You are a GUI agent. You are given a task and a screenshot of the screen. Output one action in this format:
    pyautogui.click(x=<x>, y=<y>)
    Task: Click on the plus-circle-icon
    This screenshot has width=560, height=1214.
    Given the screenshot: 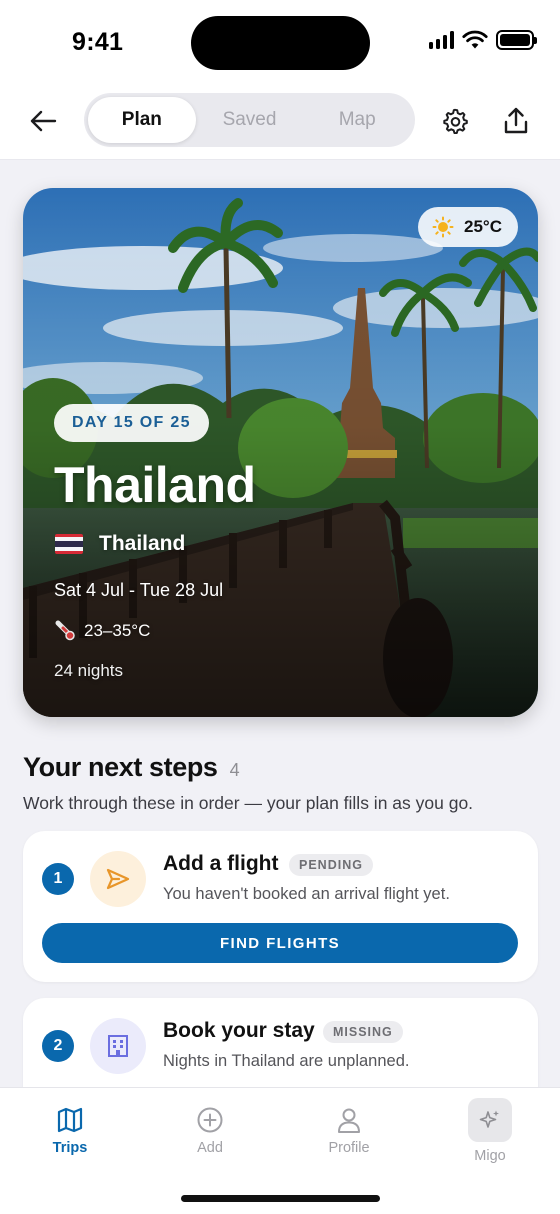 What is the action you would take?
    pyautogui.click(x=210, y=1120)
    